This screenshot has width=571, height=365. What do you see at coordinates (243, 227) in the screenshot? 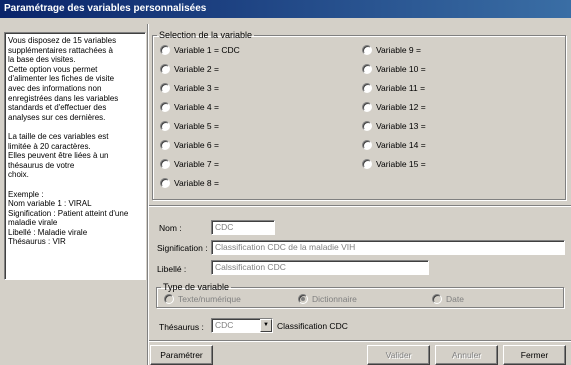
I see `nom-field: CDC` at bounding box center [243, 227].